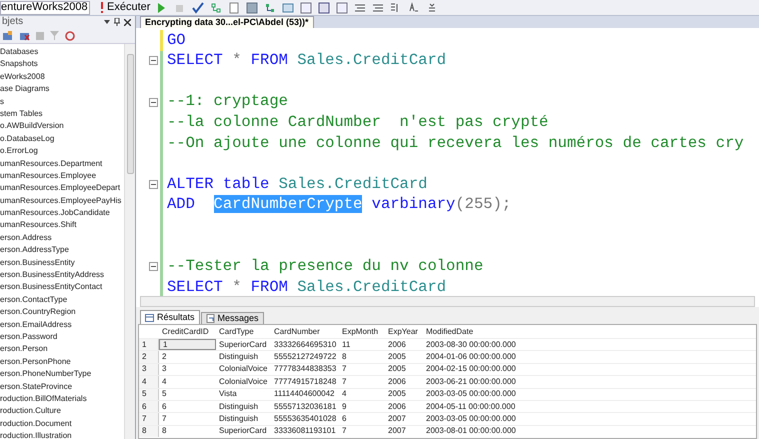 The height and width of the screenshot is (439, 759). I want to click on database-dropdown: entureWorks2008, so click(45, 7).